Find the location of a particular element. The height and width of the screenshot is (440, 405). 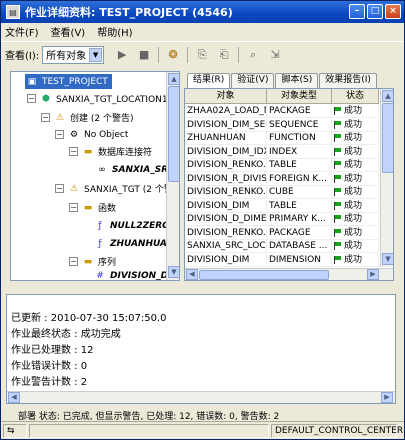

tree-node: ▬ 序列 is located at coordinates (98, 261).